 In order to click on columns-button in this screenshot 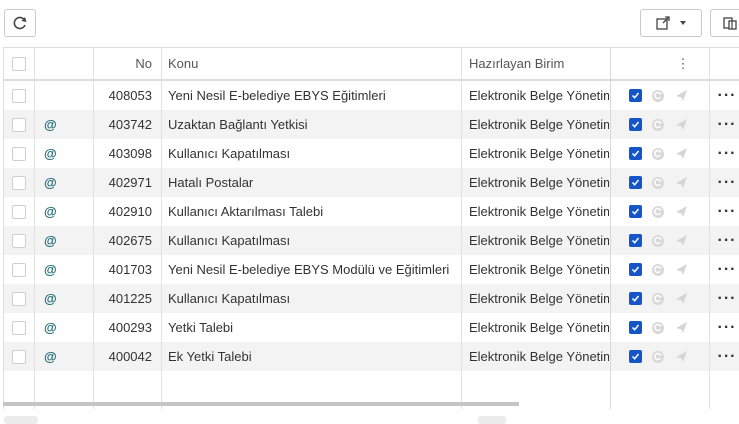, I will do `click(724, 23)`.